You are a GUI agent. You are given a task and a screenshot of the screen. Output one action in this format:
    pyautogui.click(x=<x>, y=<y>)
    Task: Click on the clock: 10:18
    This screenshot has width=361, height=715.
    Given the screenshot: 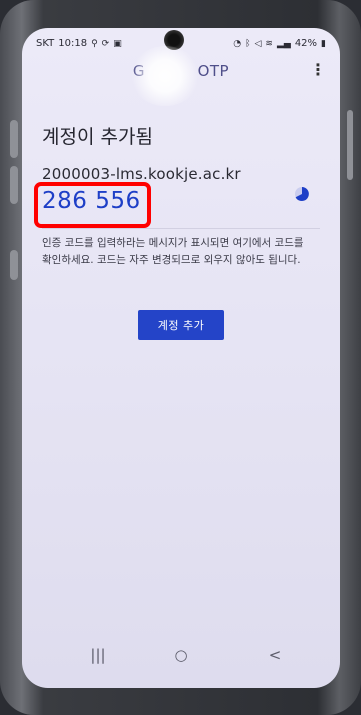 What is the action you would take?
    pyautogui.click(x=73, y=43)
    